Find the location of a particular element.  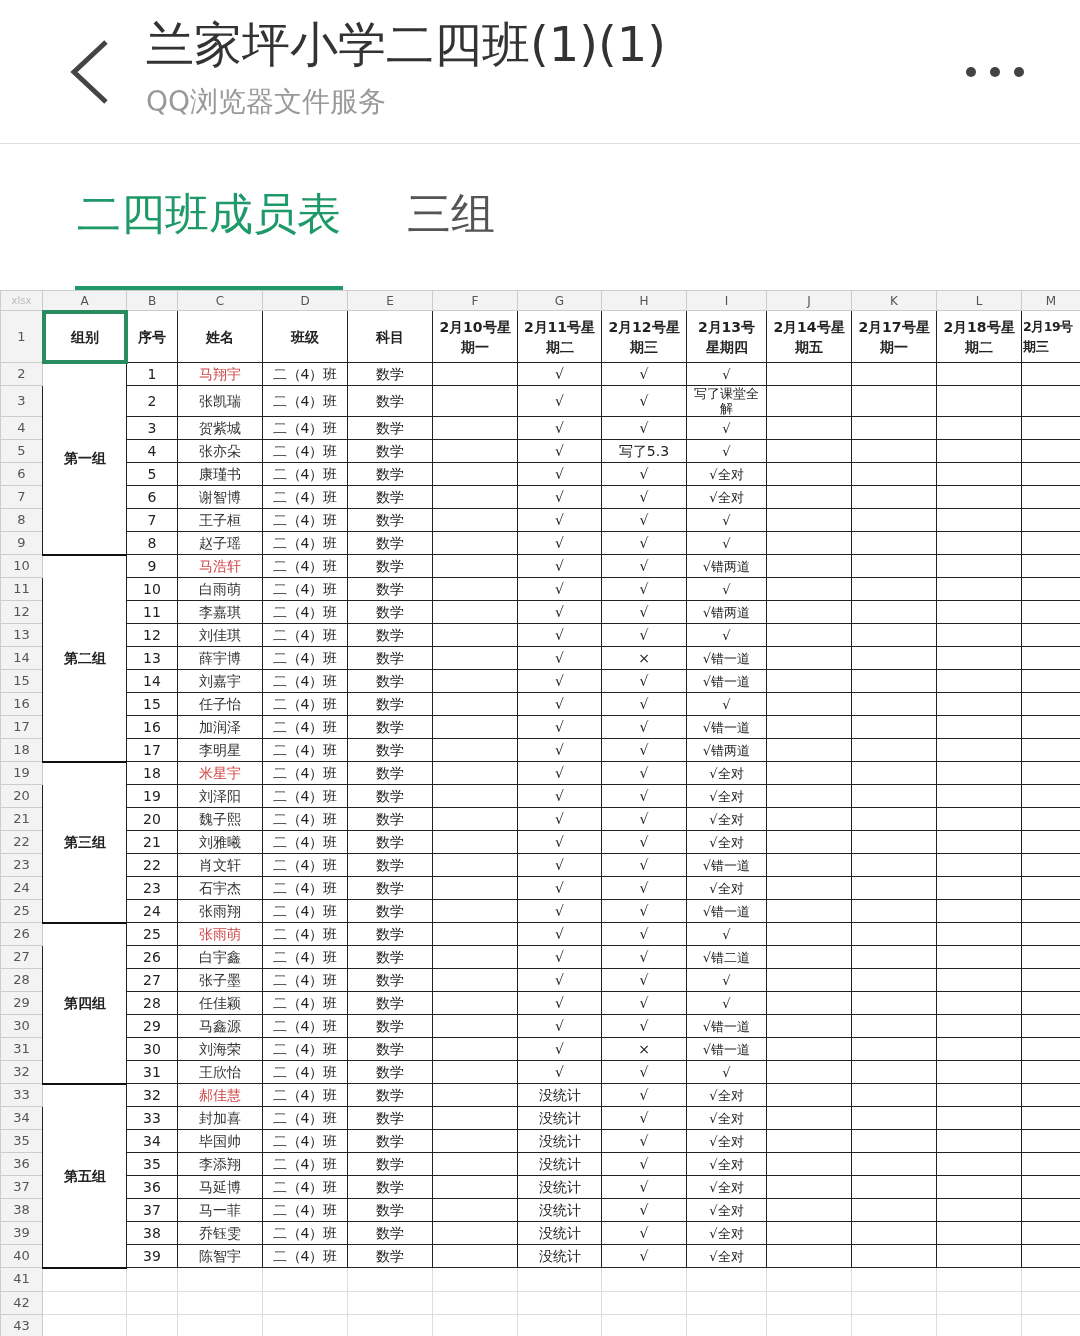

more-icon is located at coordinates (995, 71).